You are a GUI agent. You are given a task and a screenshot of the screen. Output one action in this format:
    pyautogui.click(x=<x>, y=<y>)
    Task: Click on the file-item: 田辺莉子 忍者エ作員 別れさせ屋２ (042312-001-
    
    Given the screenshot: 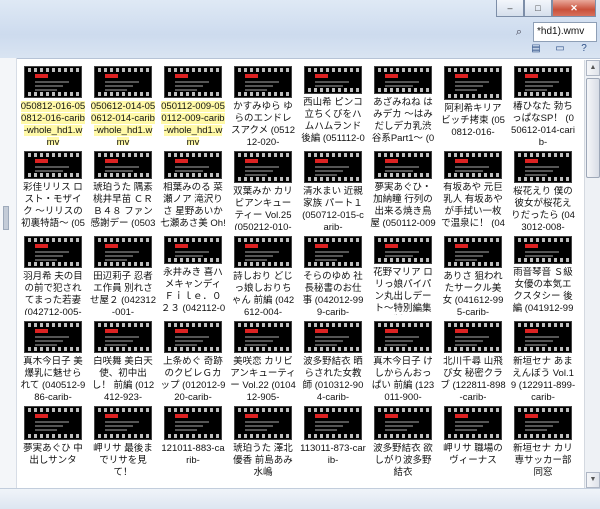 What is the action you would take?
    pyautogui.click(x=123, y=272)
    